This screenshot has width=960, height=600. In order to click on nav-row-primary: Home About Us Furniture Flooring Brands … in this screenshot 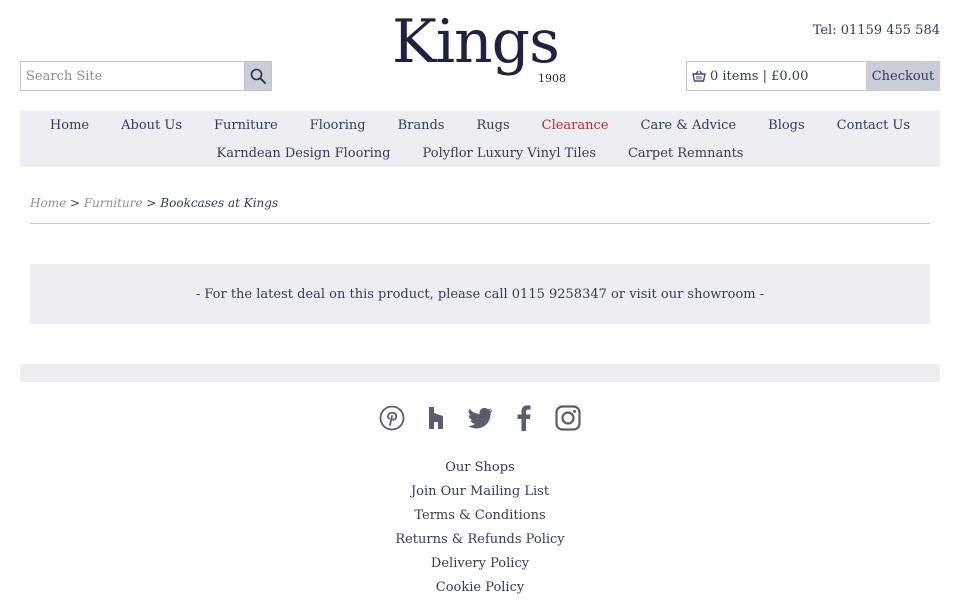, I will do `click(480, 125)`.